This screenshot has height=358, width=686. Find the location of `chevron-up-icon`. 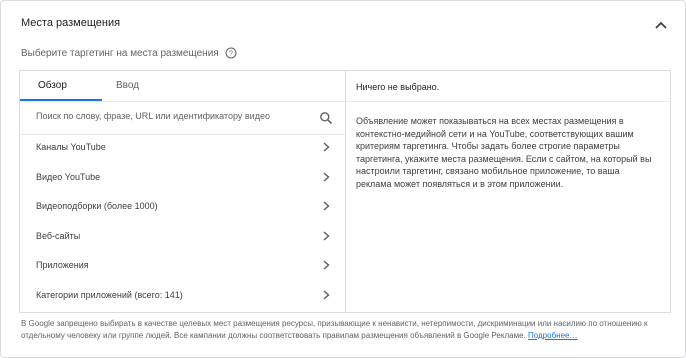

chevron-up-icon is located at coordinates (661, 25).